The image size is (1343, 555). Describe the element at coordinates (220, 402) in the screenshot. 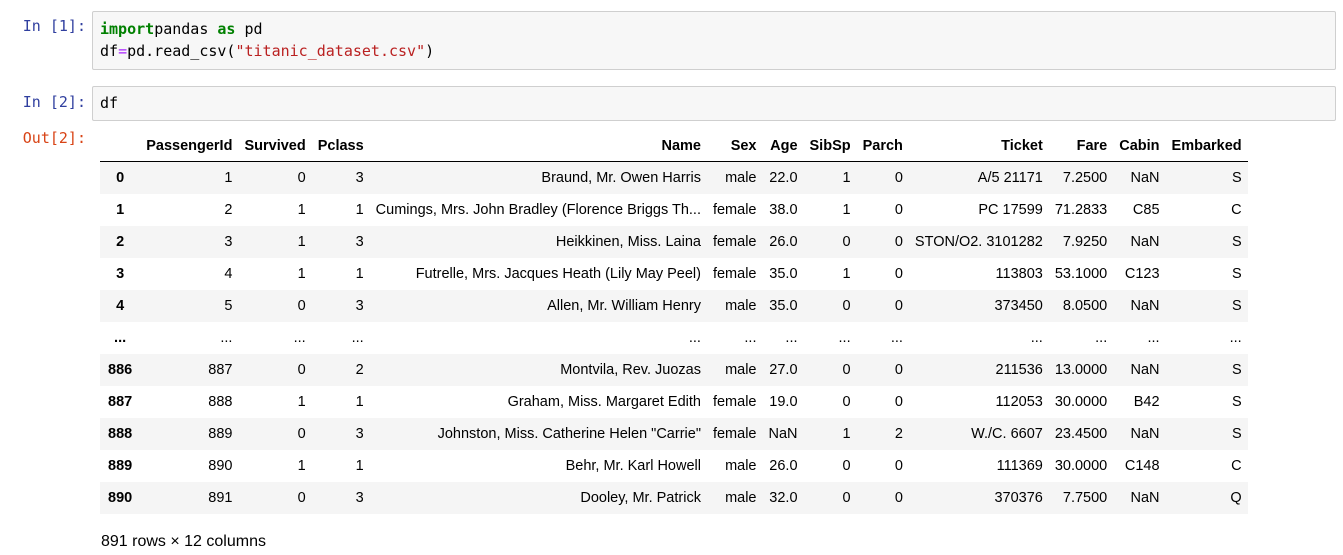

I see `table-cell: 888` at that location.